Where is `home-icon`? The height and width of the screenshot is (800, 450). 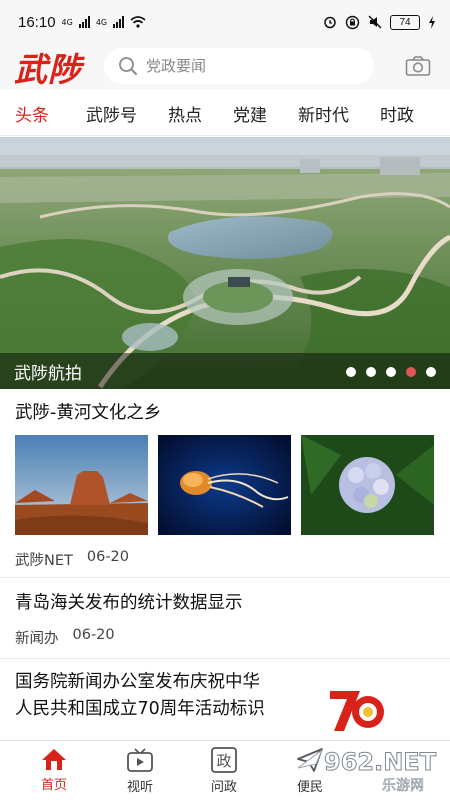
home-icon is located at coordinates (54, 759).